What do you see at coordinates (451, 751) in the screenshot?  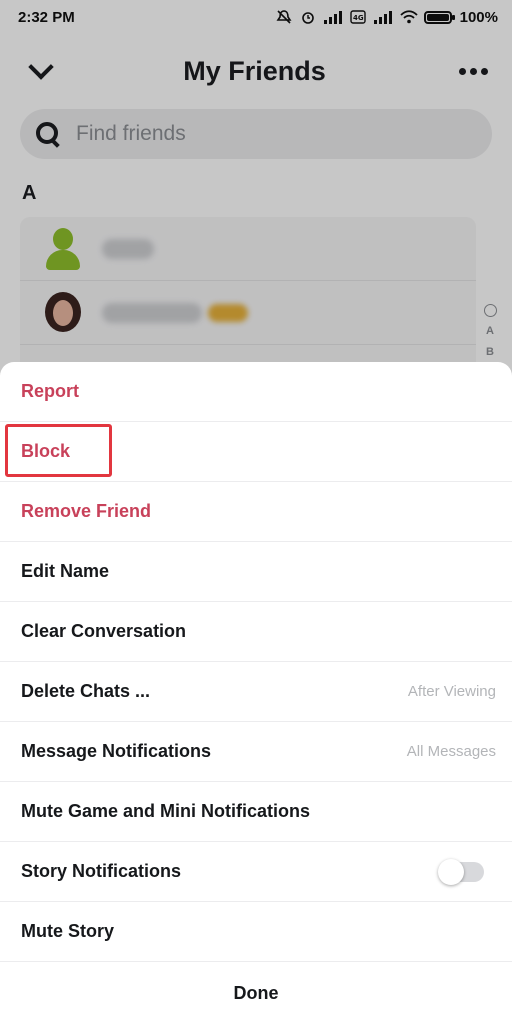 I see `menu-item-value: All Messages` at bounding box center [451, 751].